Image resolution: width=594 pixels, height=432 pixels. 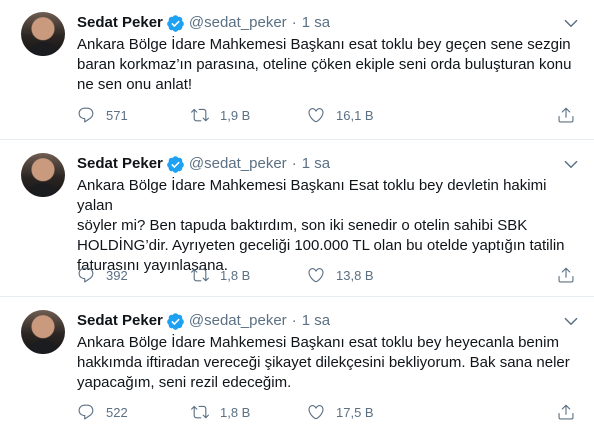 I want to click on like-button: 17,5 B, so click(x=340, y=412).